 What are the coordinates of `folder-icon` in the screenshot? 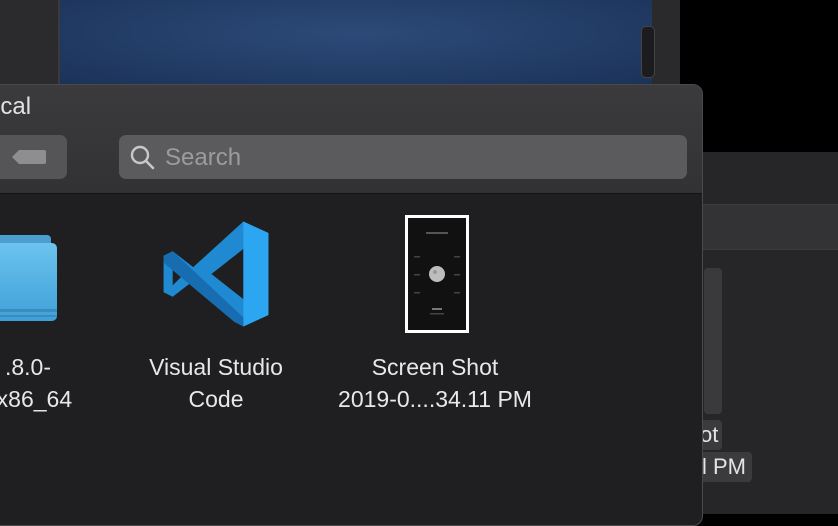 It's located at (28, 278).